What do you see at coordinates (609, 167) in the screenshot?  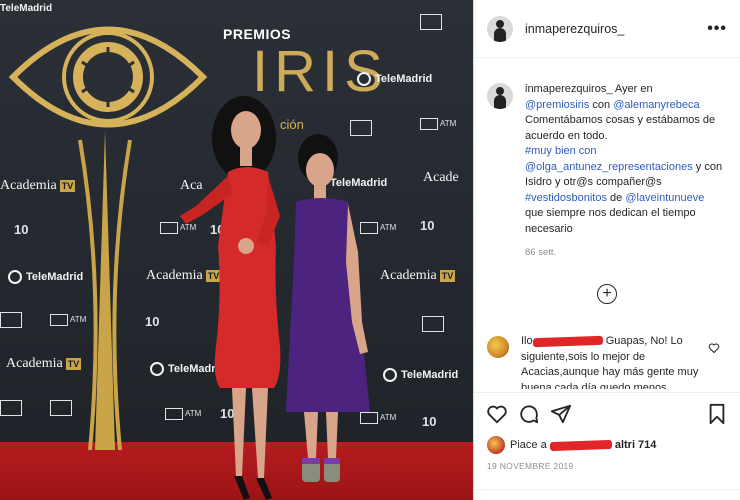 I see `mention-link: @olga_antunez_representaciones` at bounding box center [609, 167].